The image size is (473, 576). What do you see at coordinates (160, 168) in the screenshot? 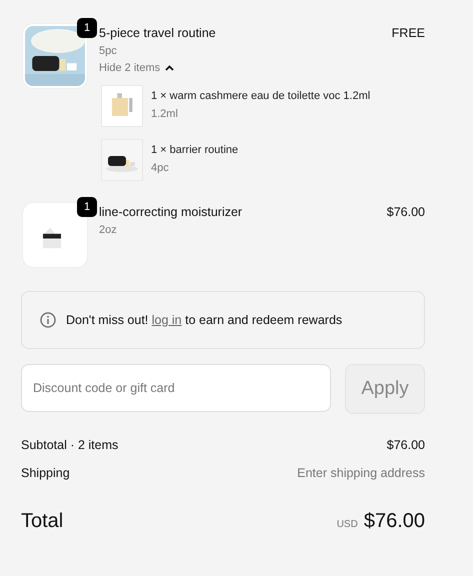
I see `component-variant: 4pc` at bounding box center [160, 168].